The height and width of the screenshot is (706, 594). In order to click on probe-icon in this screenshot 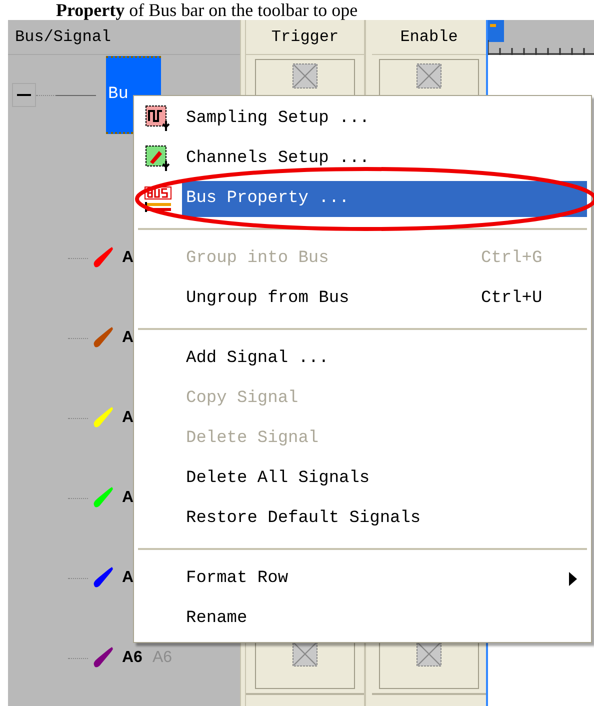, I will do `click(158, 159)`.